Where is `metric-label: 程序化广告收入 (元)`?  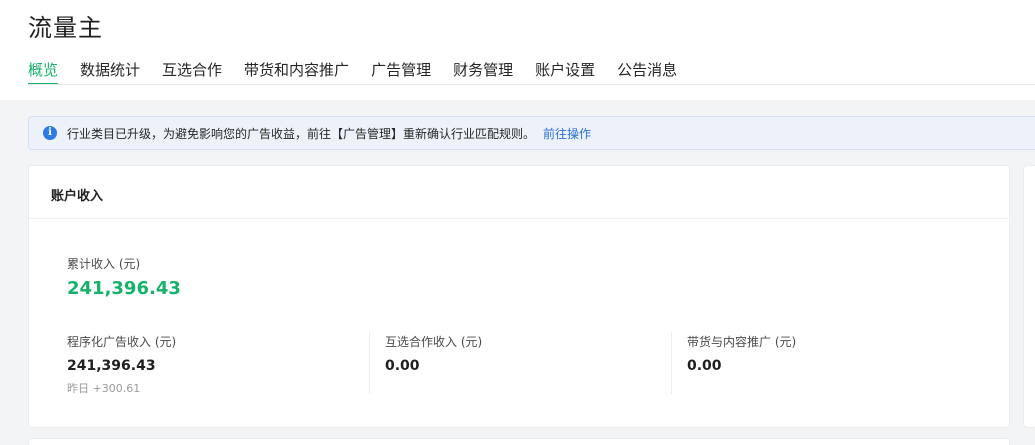
metric-label: 程序化广告收入 (元) is located at coordinates (122, 342).